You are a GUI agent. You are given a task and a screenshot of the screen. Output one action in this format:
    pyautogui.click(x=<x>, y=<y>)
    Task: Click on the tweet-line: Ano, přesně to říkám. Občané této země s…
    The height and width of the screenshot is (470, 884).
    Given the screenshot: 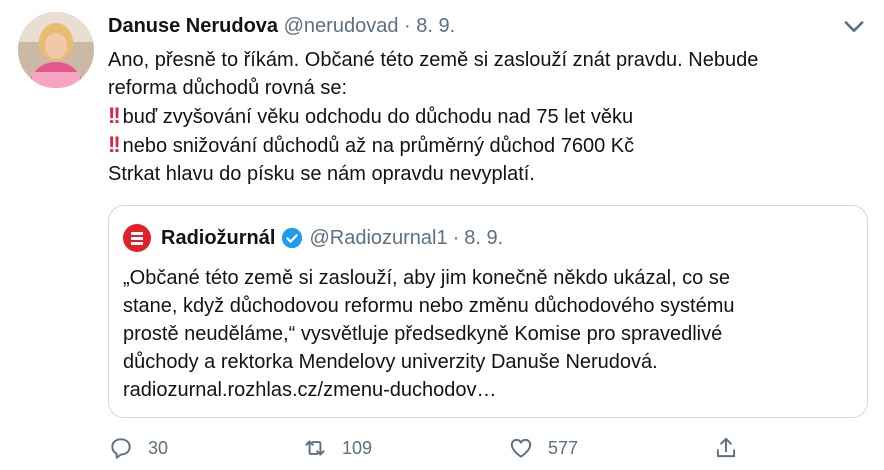 What is the action you would take?
    pyautogui.click(x=433, y=60)
    